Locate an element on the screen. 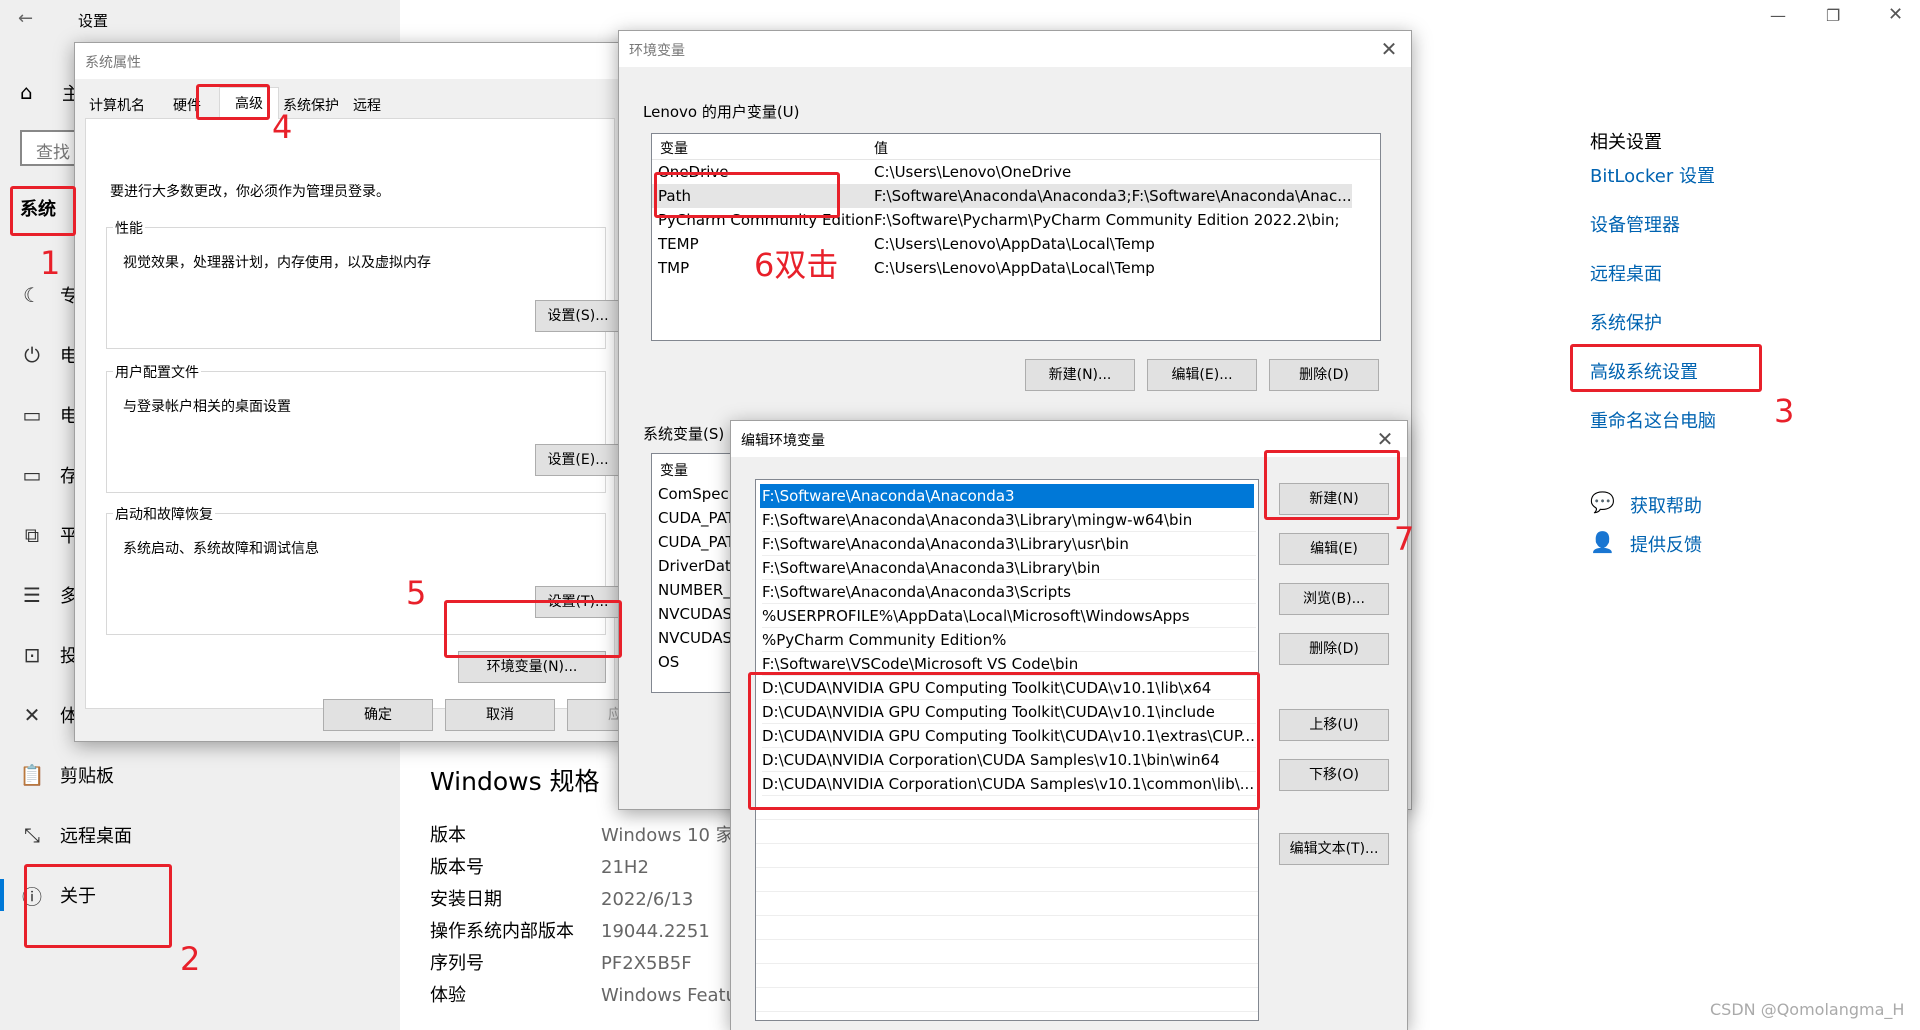  group-title: 启动和故障恢复 is located at coordinates (164, 514).